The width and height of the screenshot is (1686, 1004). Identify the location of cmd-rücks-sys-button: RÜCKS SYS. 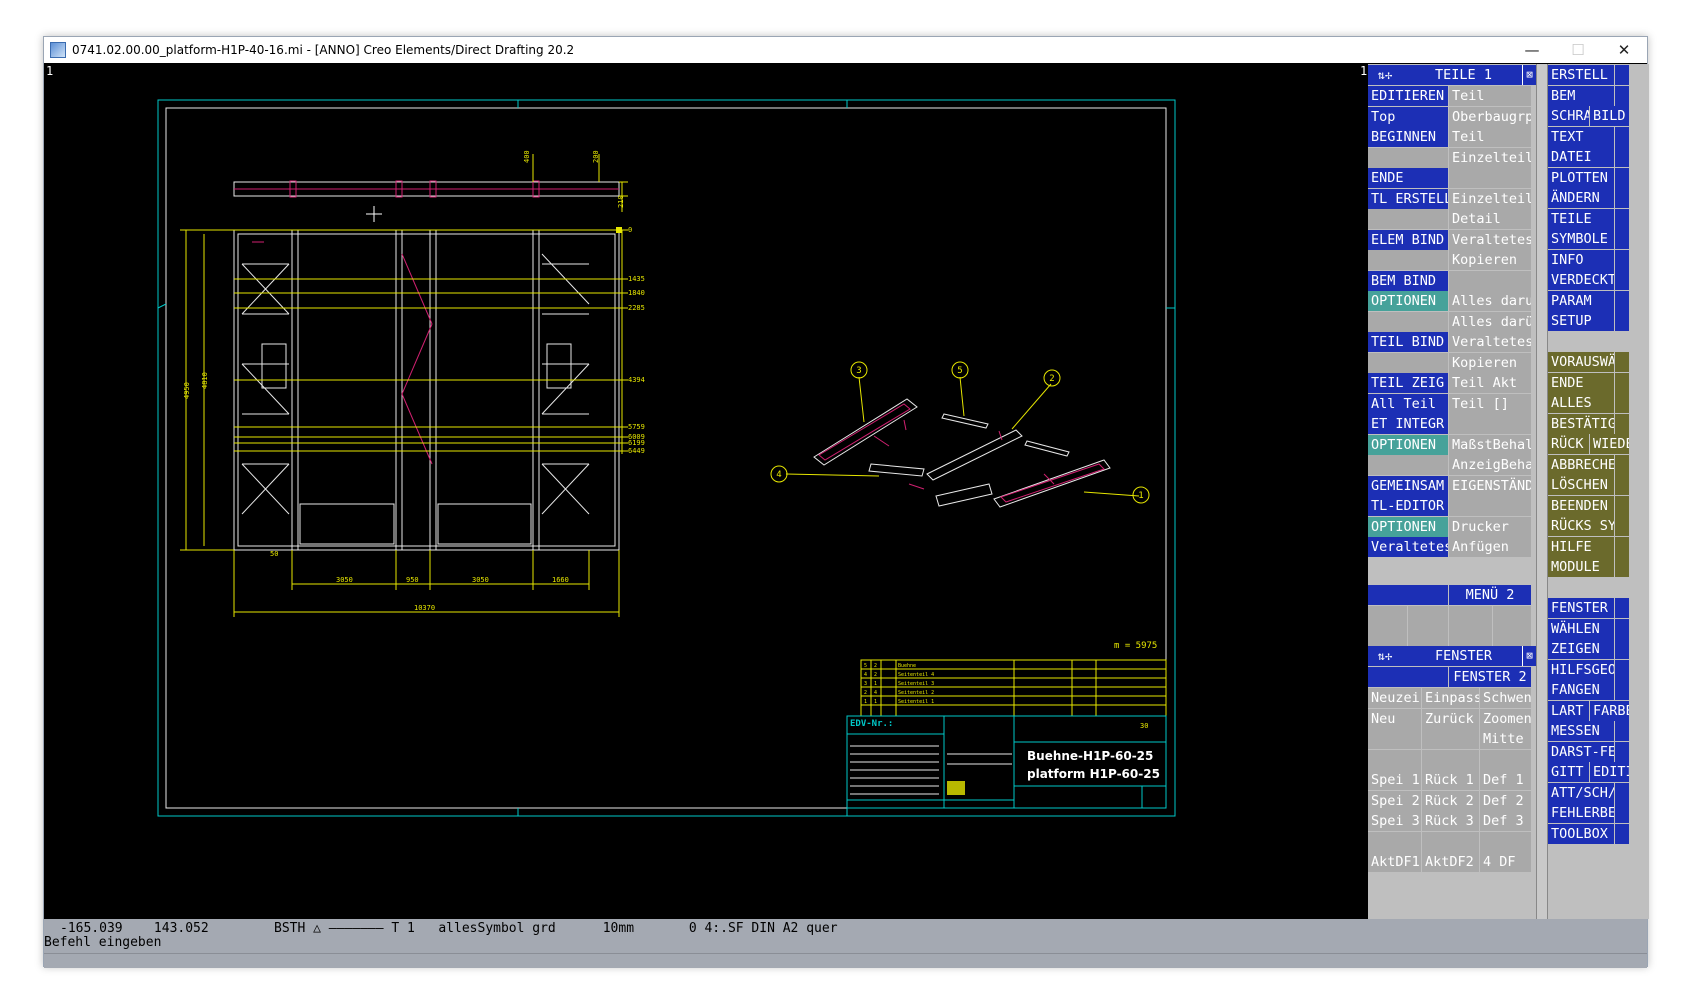
(1581, 526).